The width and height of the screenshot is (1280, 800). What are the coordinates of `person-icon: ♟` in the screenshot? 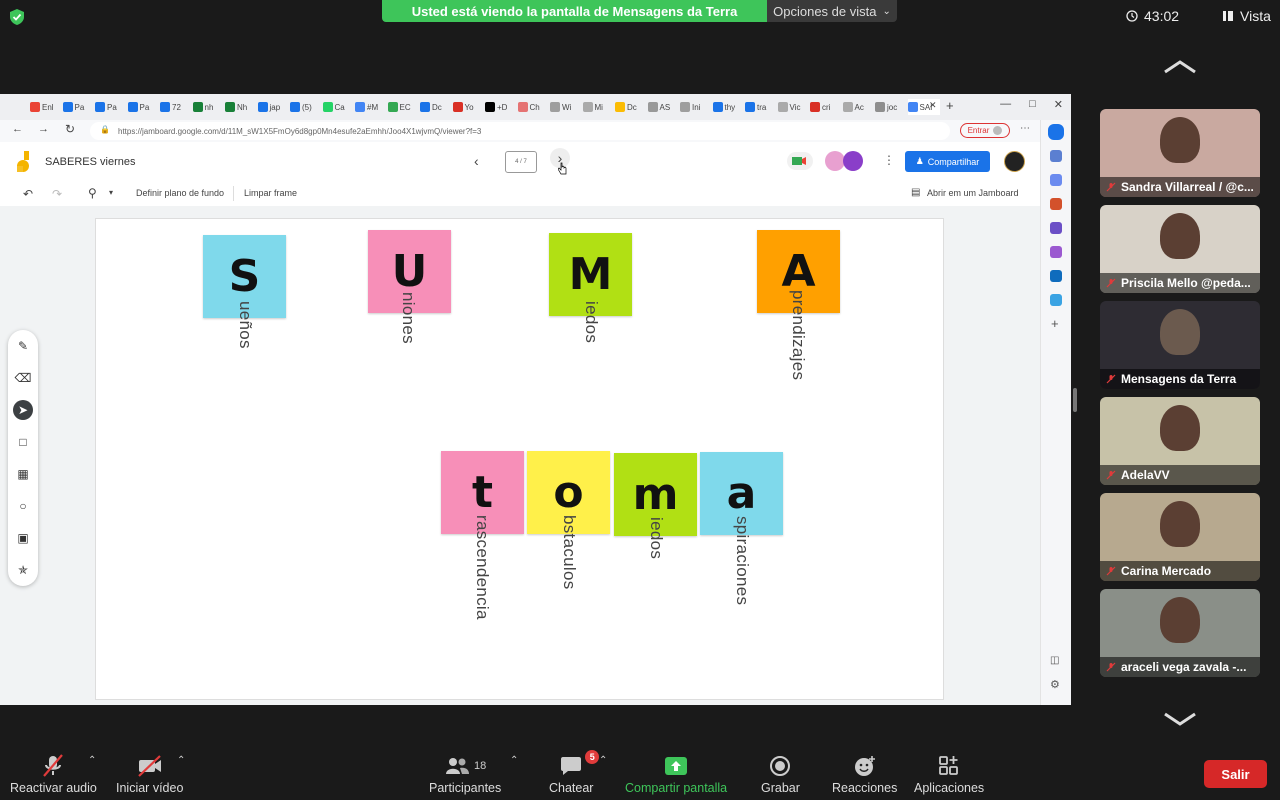 It's located at (919, 161).